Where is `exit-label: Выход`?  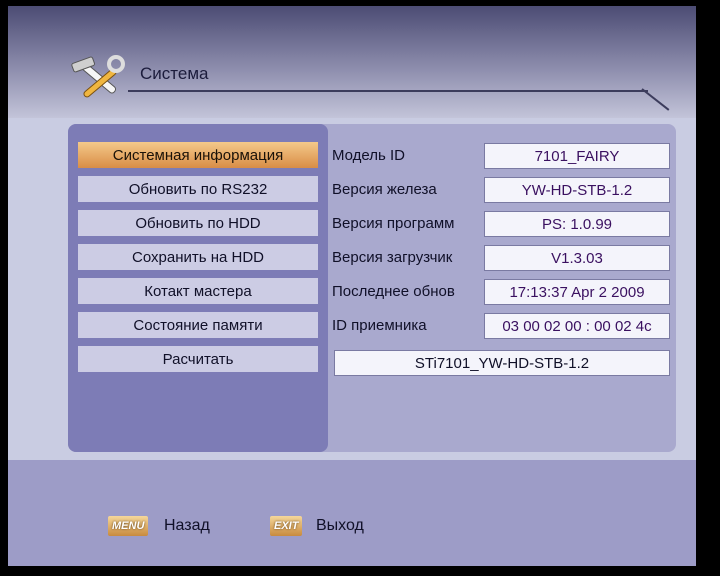 exit-label: Выход is located at coordinates (340, 525).